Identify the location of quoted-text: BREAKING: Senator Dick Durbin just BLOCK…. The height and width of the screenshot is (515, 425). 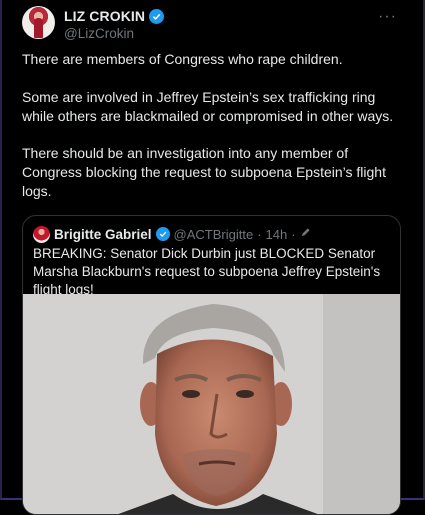
(207, 271).